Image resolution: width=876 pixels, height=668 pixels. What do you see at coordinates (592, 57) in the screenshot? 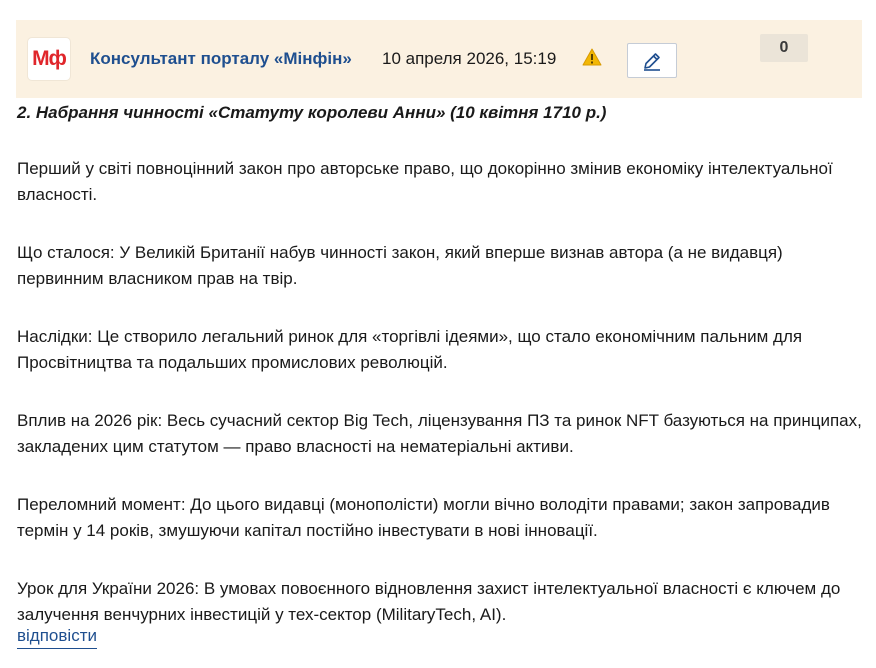
I see `warning-icon` at bounding box center [592, 57].